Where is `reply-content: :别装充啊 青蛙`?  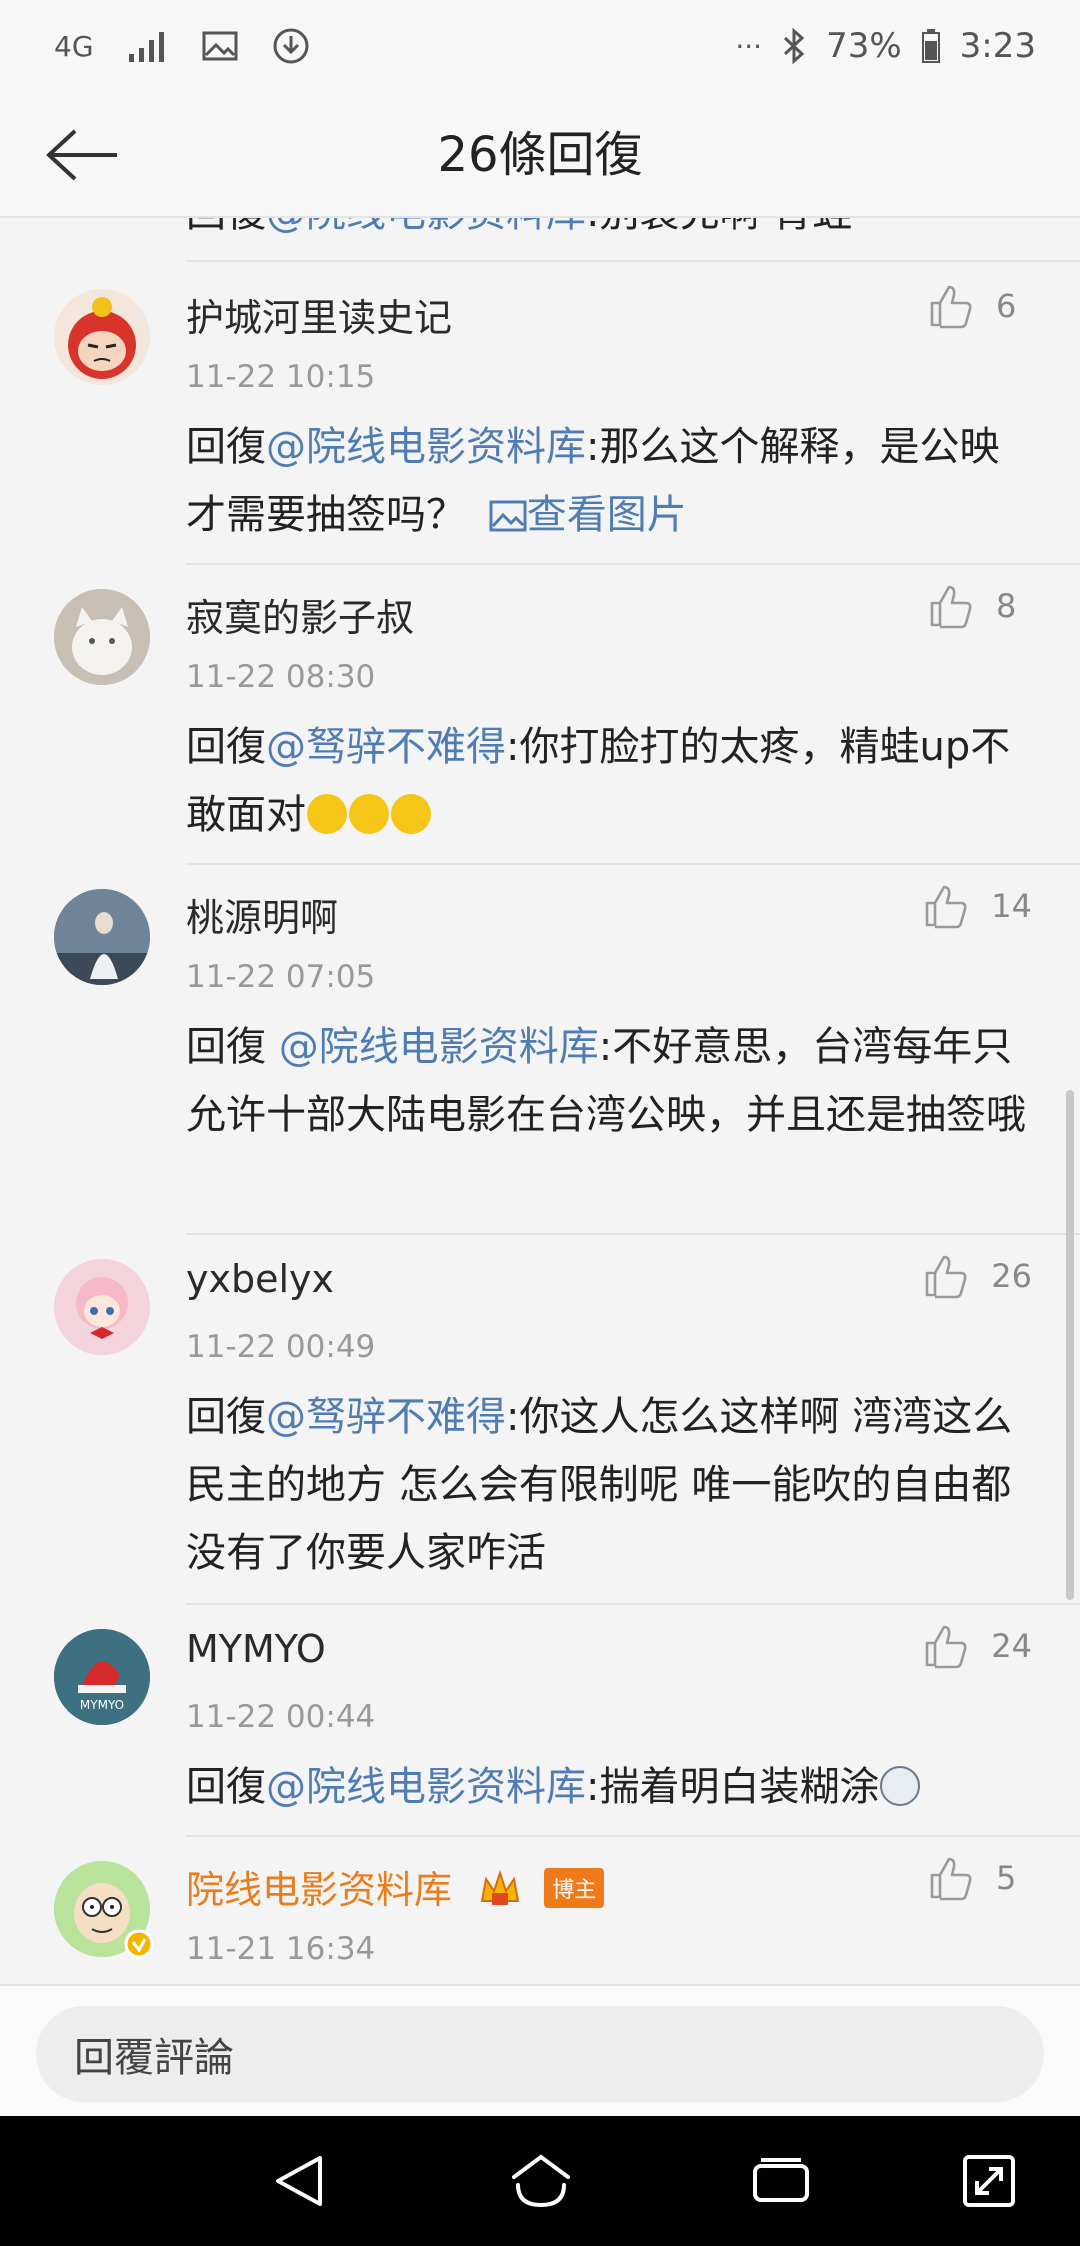 reply-content: :别装充啊 青蛙 is located at coordinates (719, 227).